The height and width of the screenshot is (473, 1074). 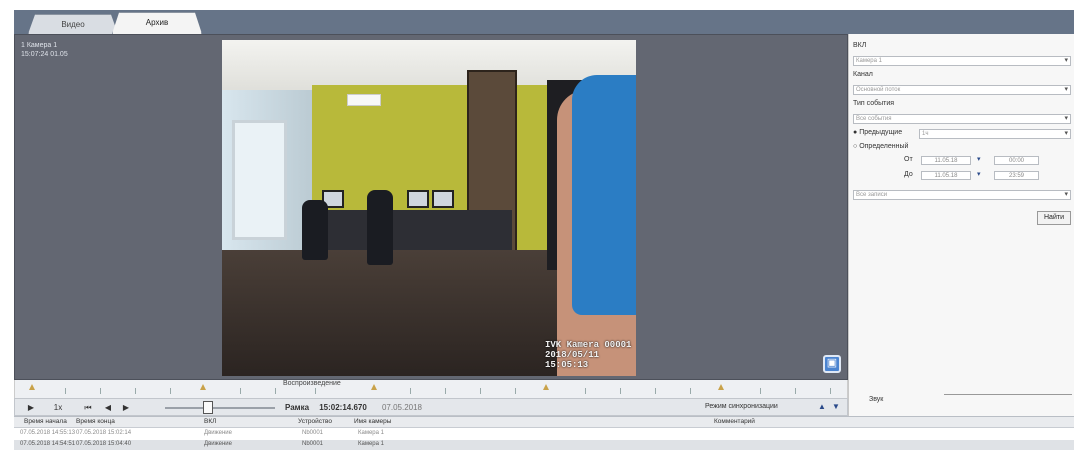 What do you see at coordinates (402, 407) in the screenshot?
I see `date-value: 07.05.2018` at bounding box center [402, 407].